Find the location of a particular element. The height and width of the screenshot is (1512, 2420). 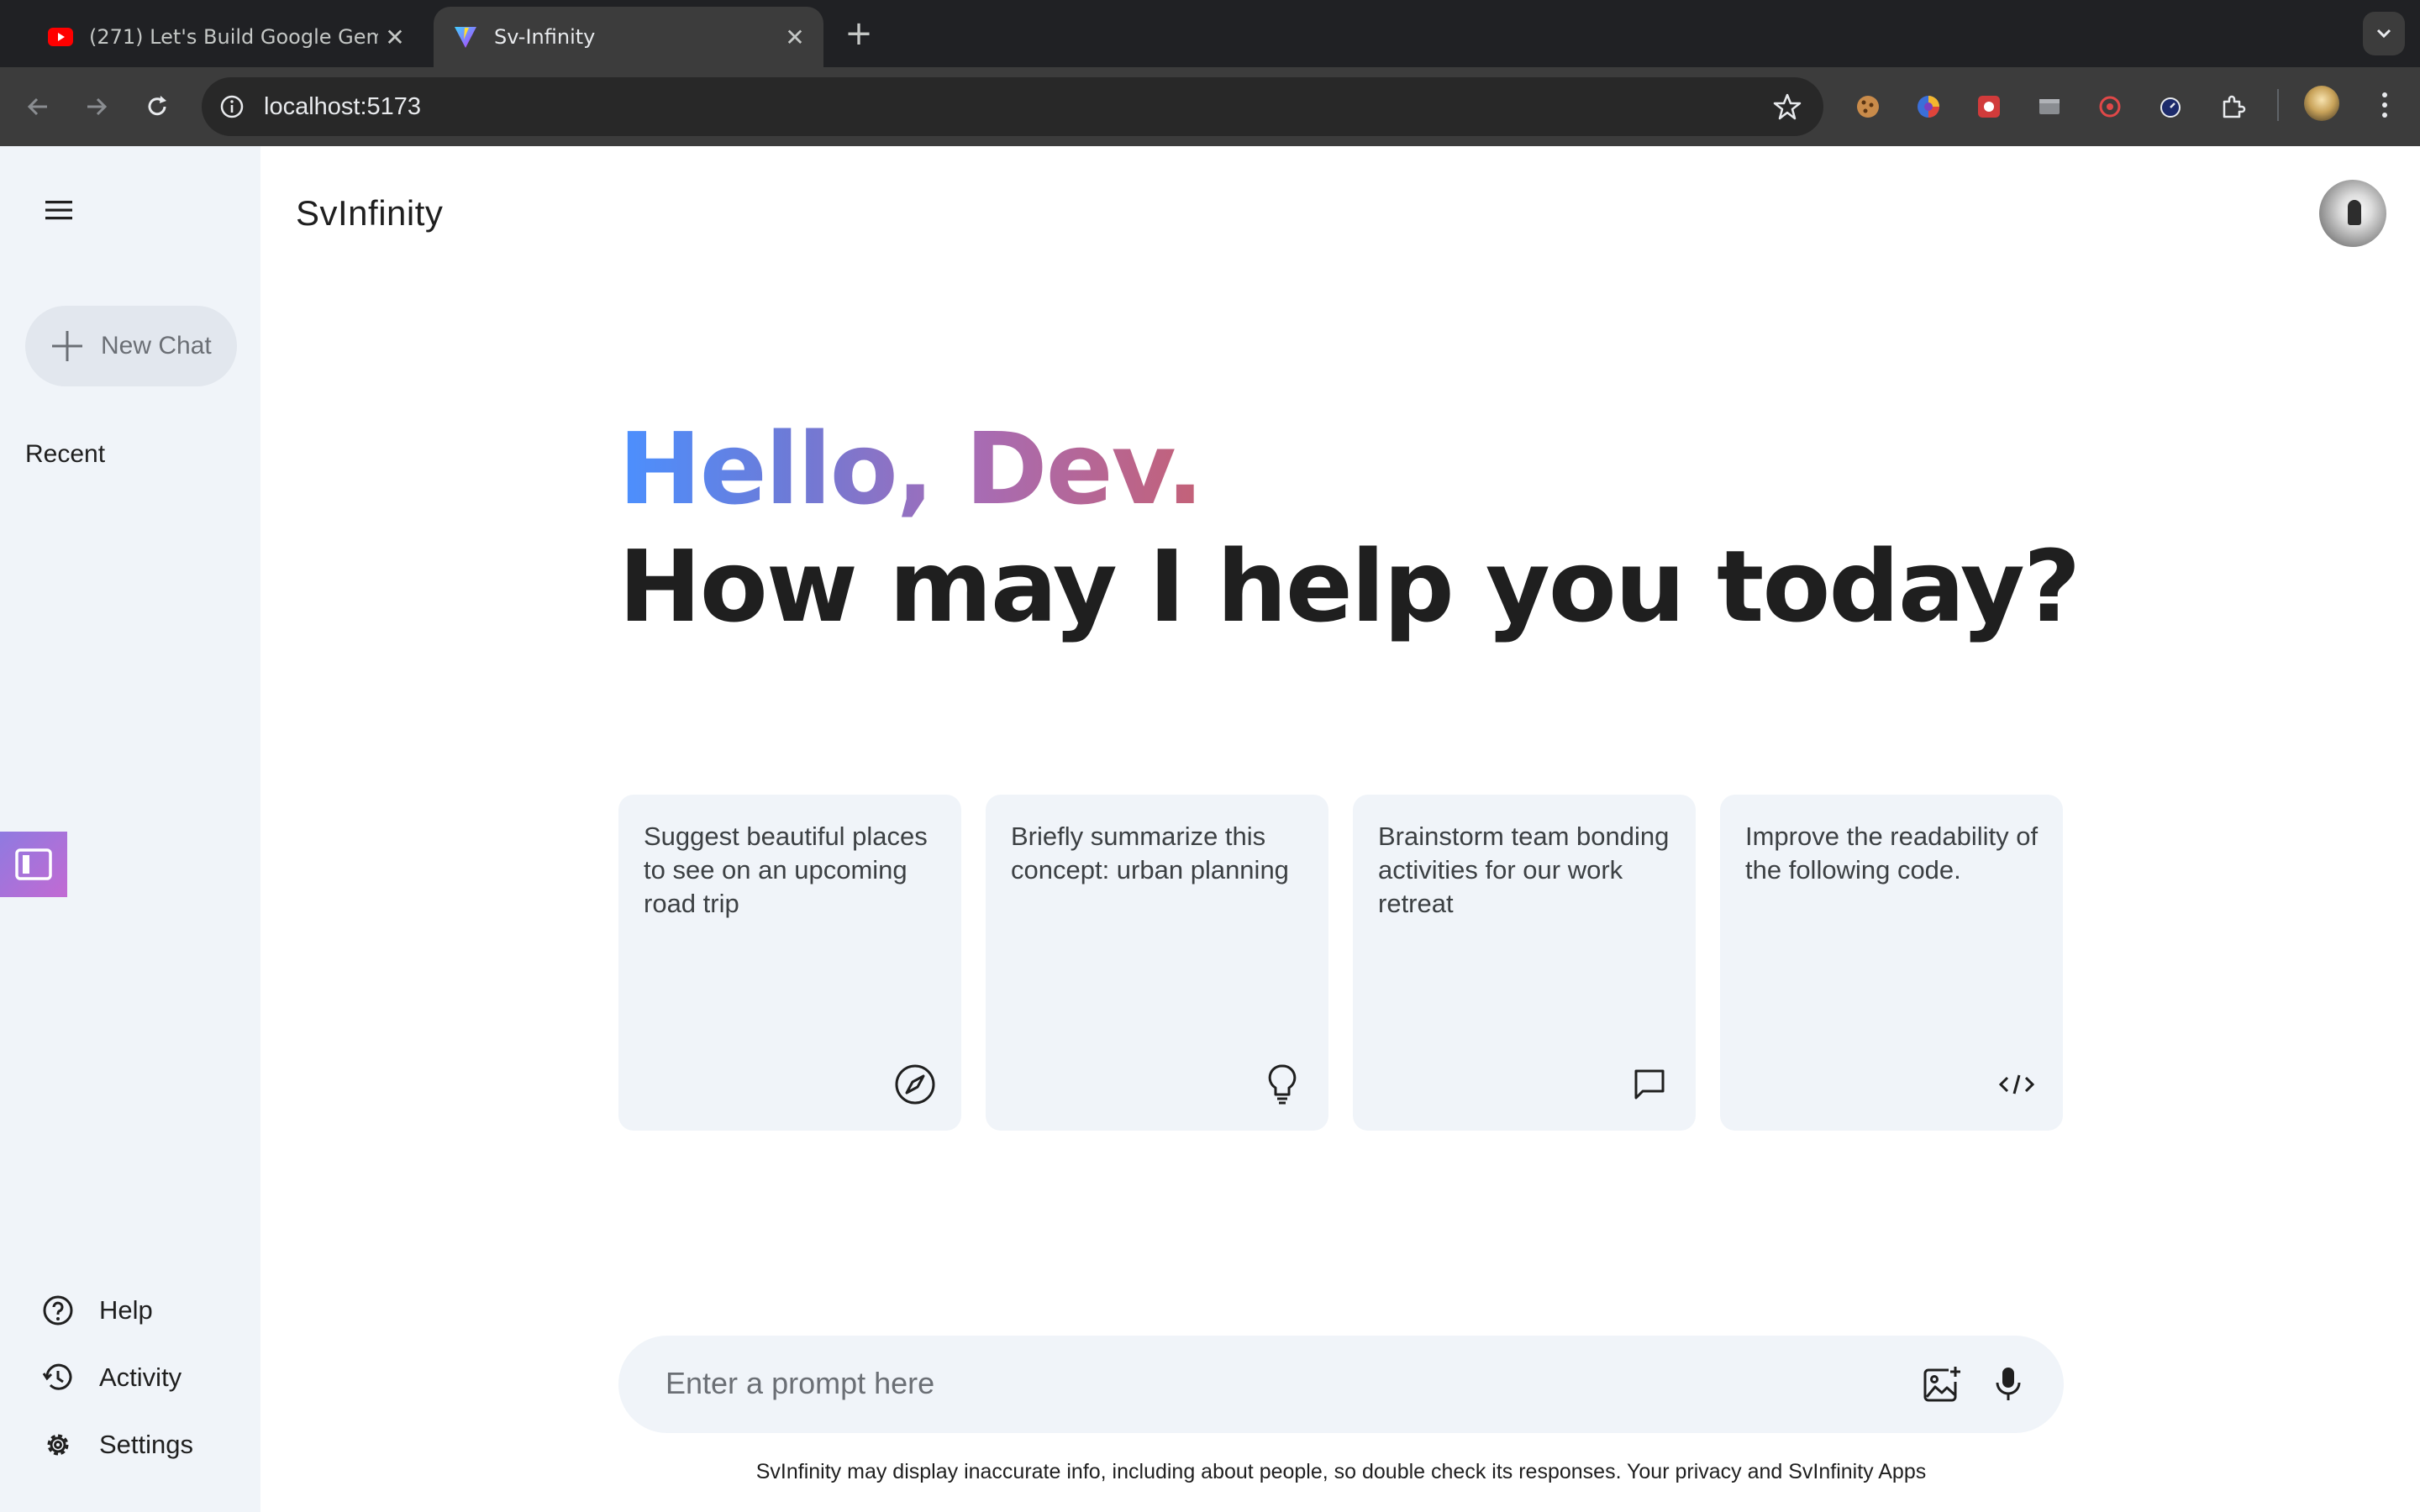

chevron-down-icon is located at coordinates (2384, 34).